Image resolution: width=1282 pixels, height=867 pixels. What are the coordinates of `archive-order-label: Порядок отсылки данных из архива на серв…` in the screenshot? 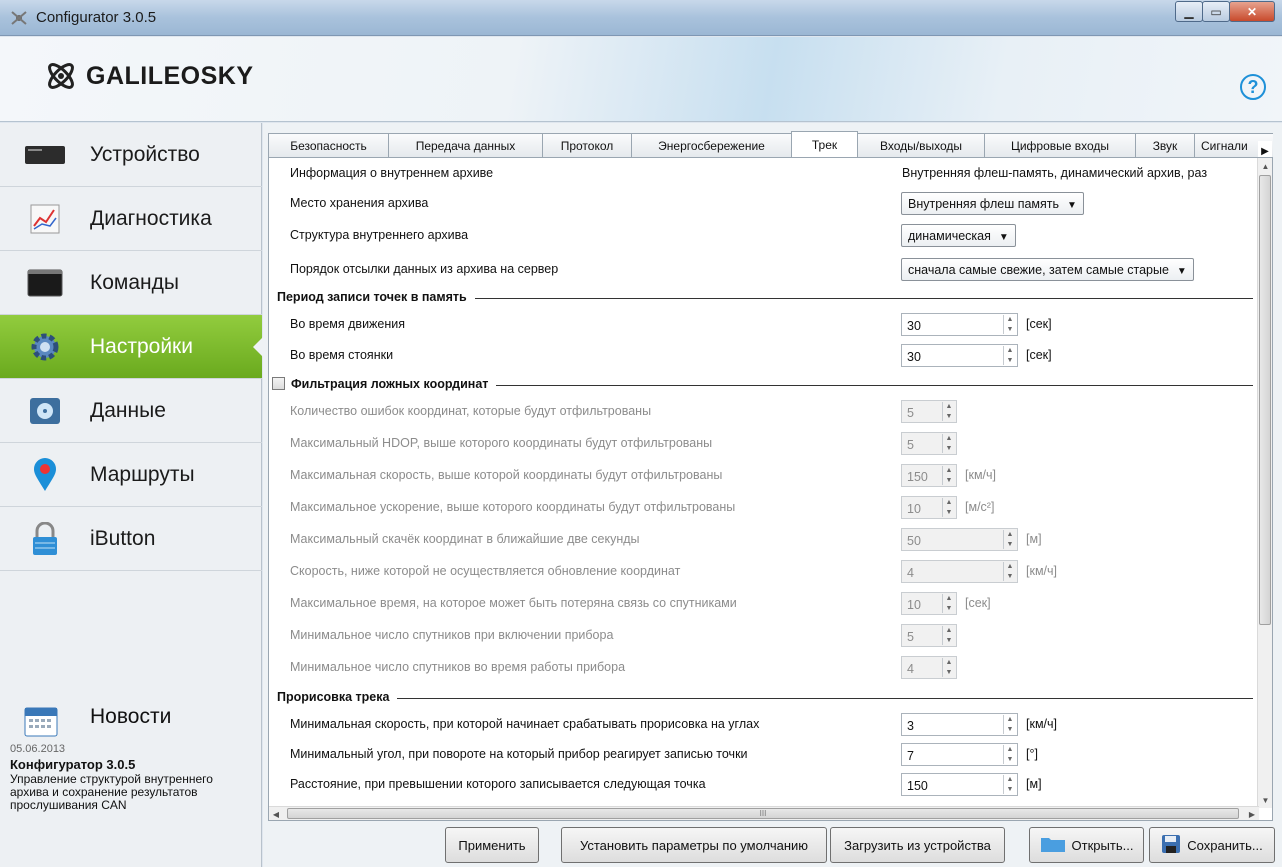 It's located at (424, 269).